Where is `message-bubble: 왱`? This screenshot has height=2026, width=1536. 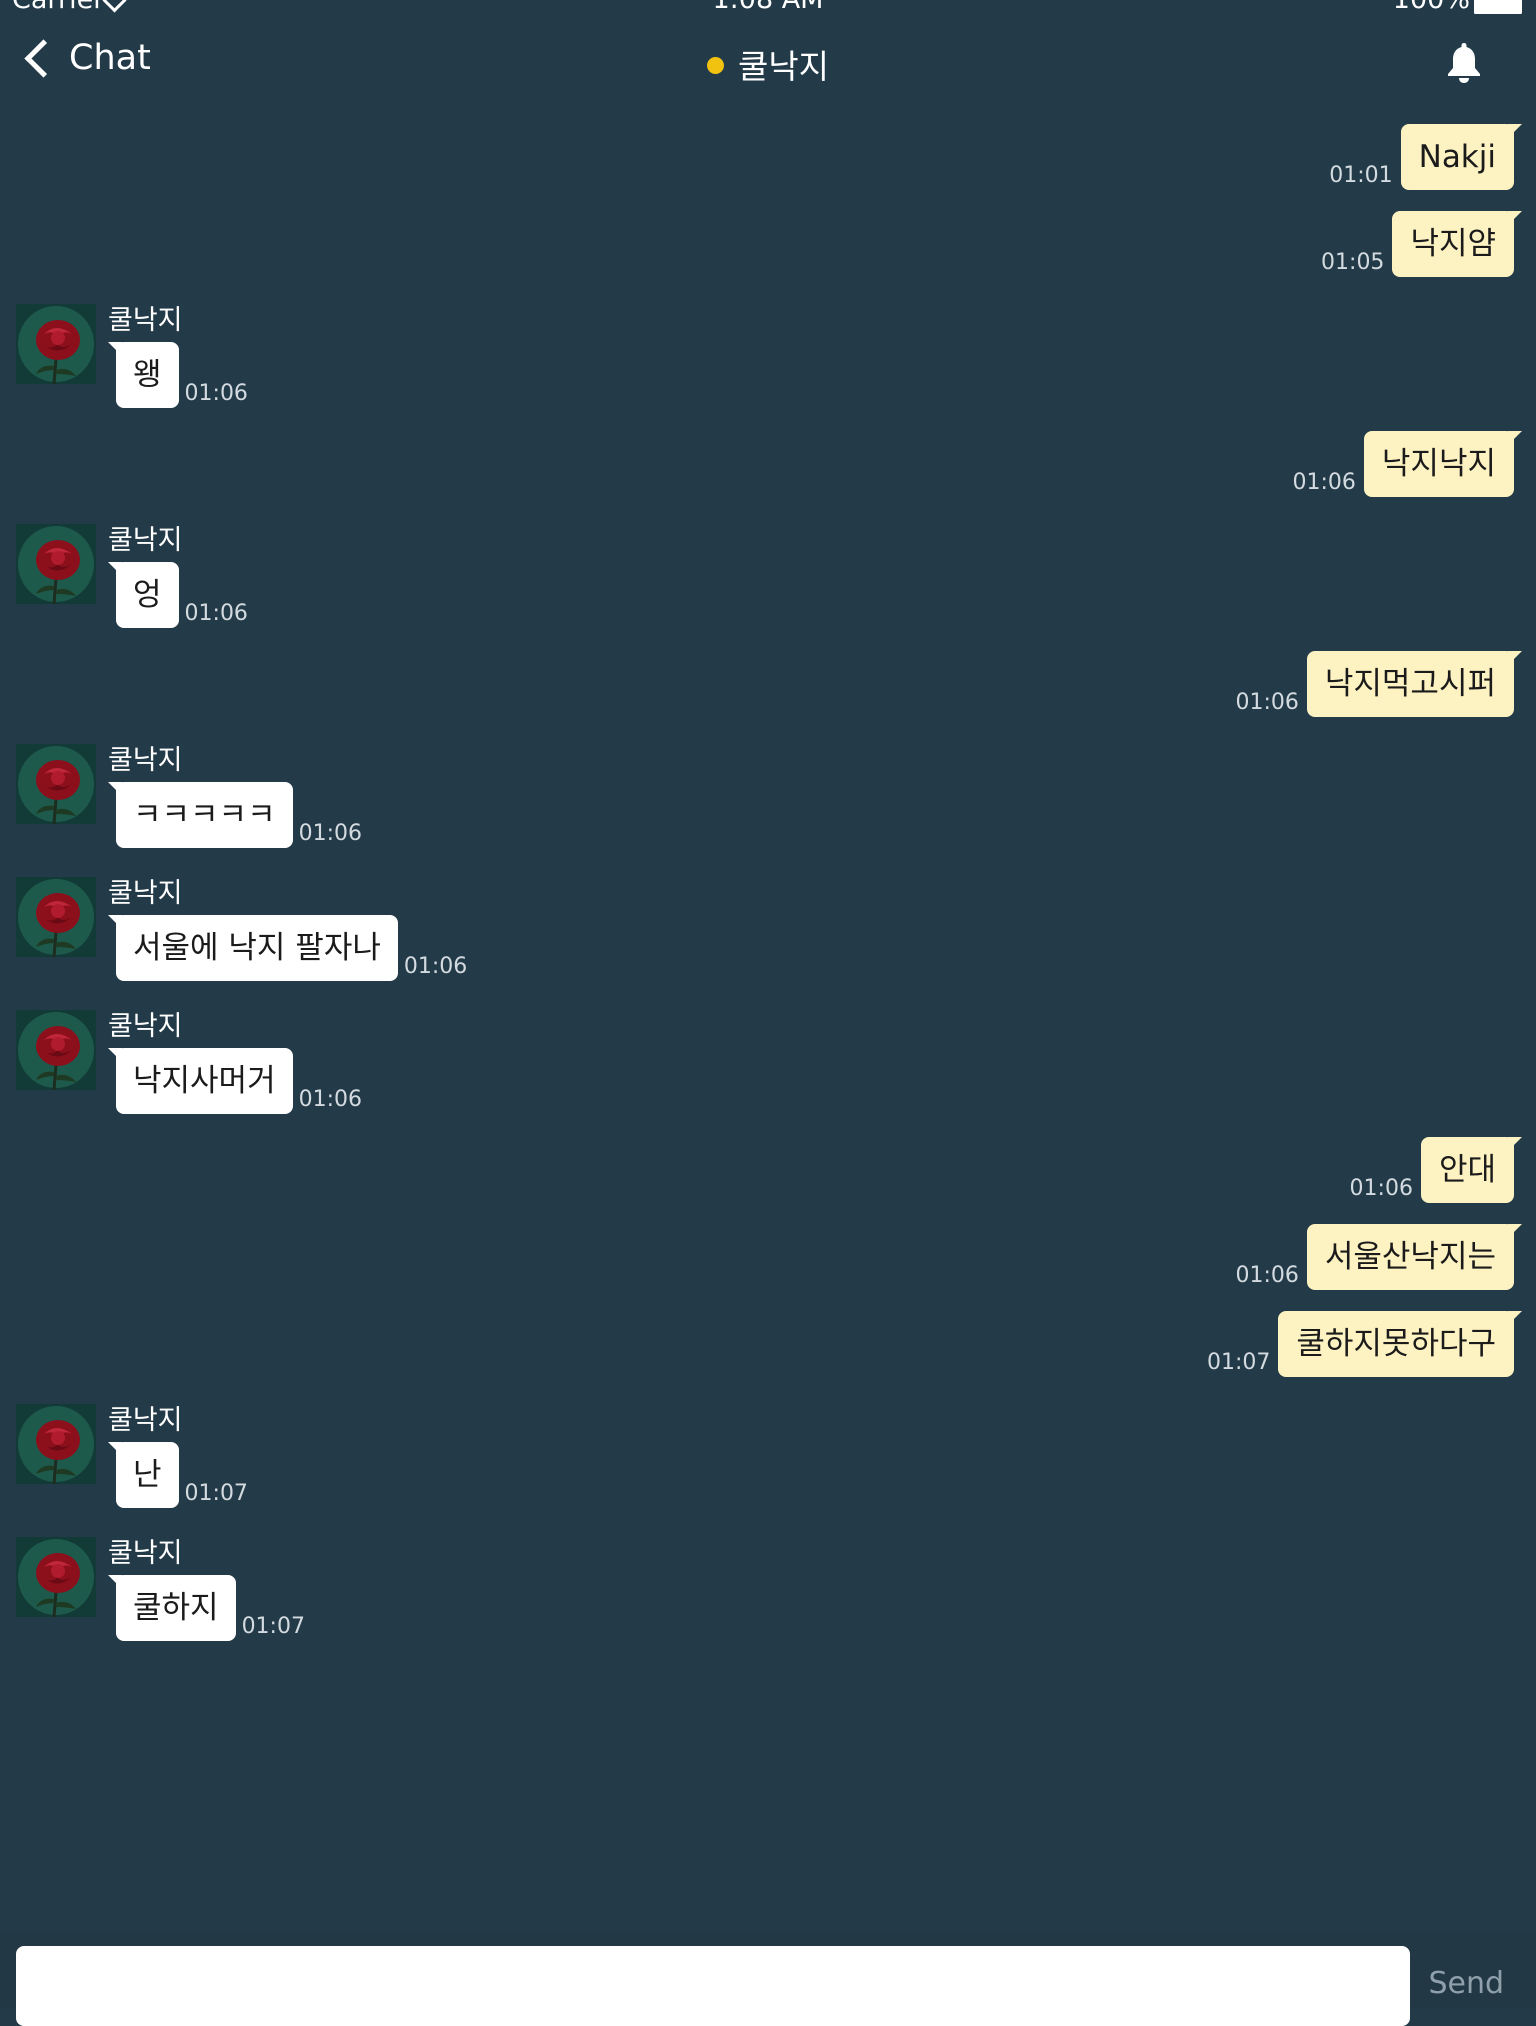 message-bubble: 왱 is located at coordinates (143, 375).